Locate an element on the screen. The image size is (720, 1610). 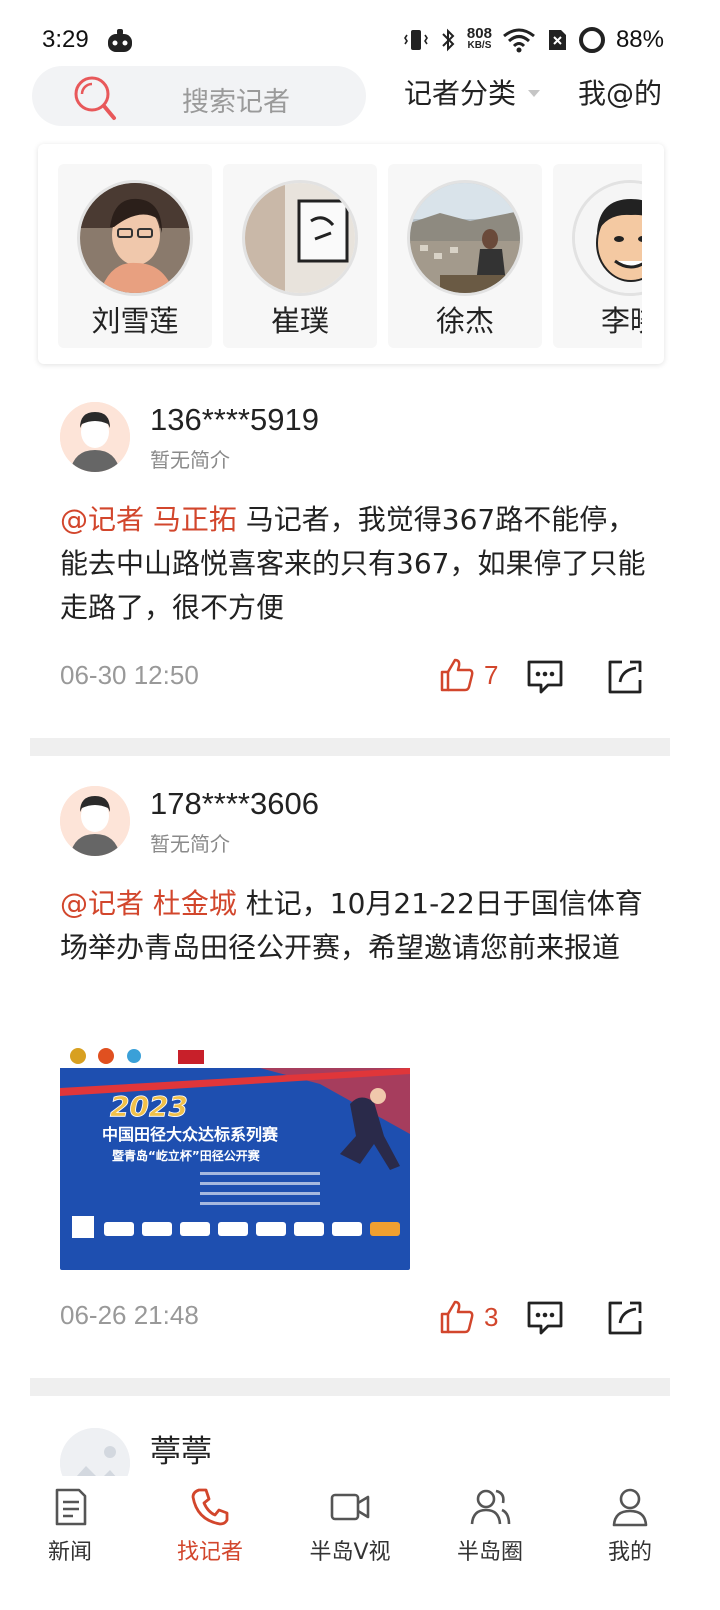
vibrate-icon is located at coordinates (415, 40).